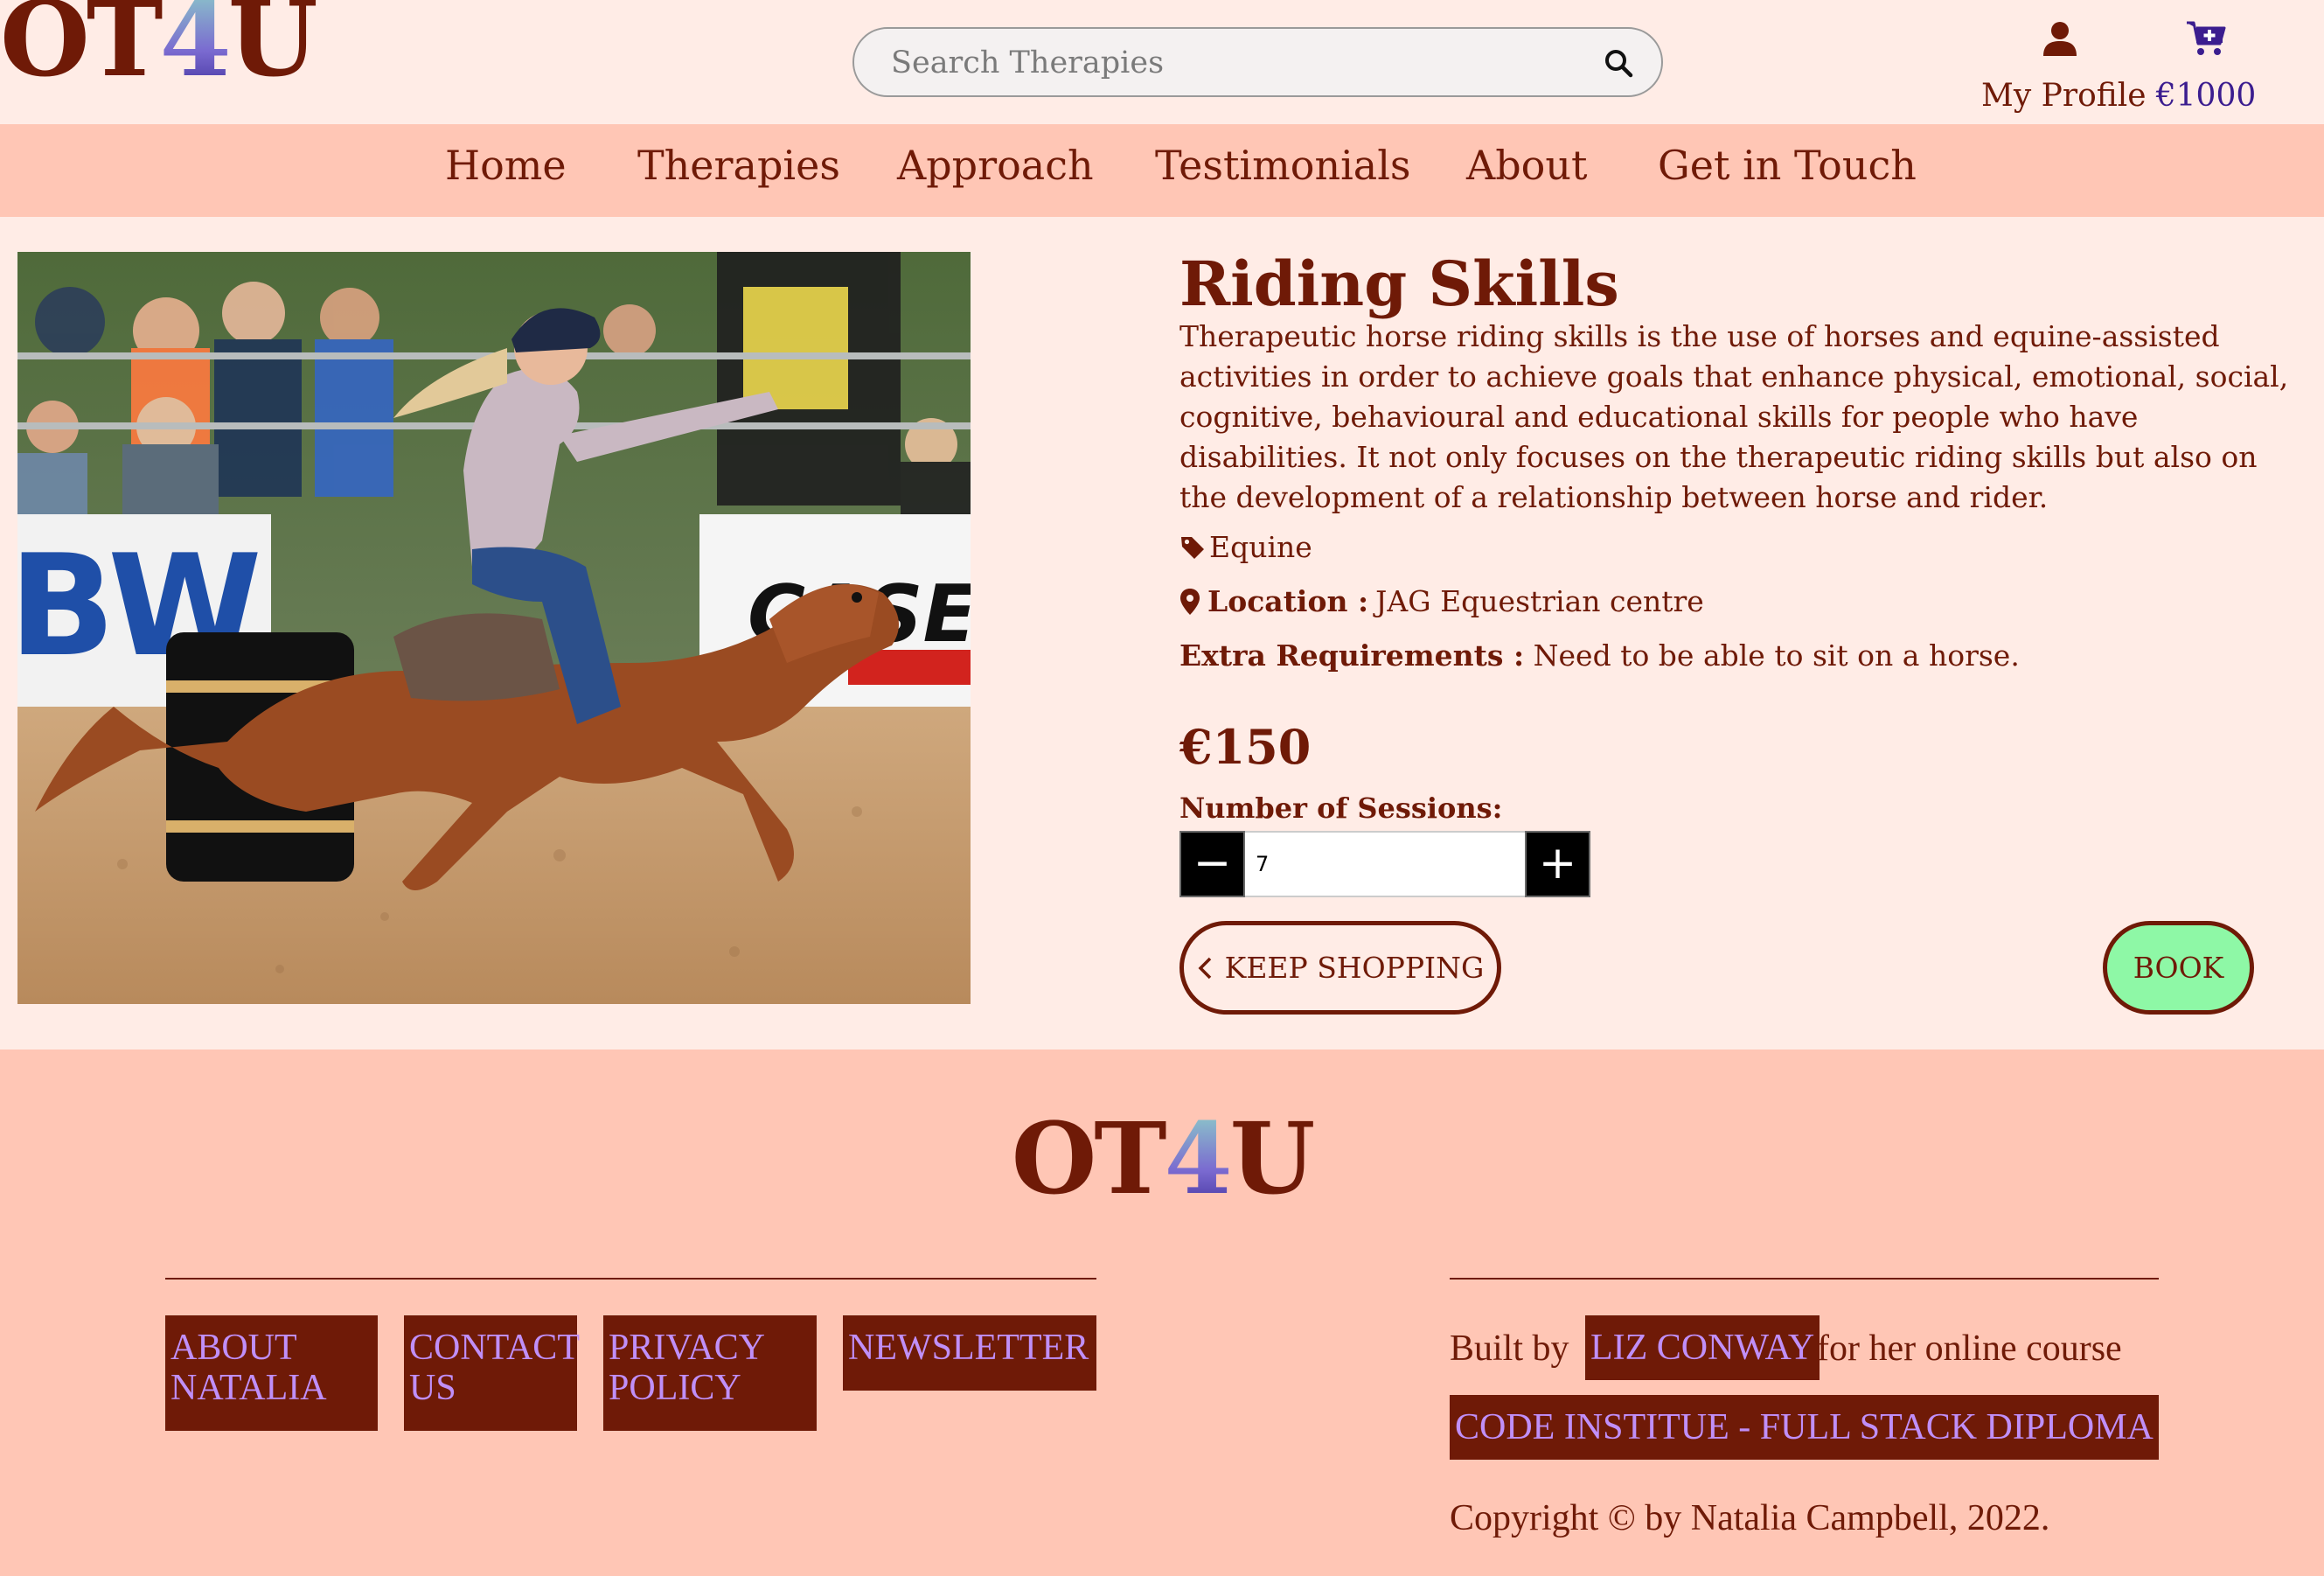 This screenshot has width=2324, height=1576. I want to click on profile-link: My Profile, so click(2064, 65).